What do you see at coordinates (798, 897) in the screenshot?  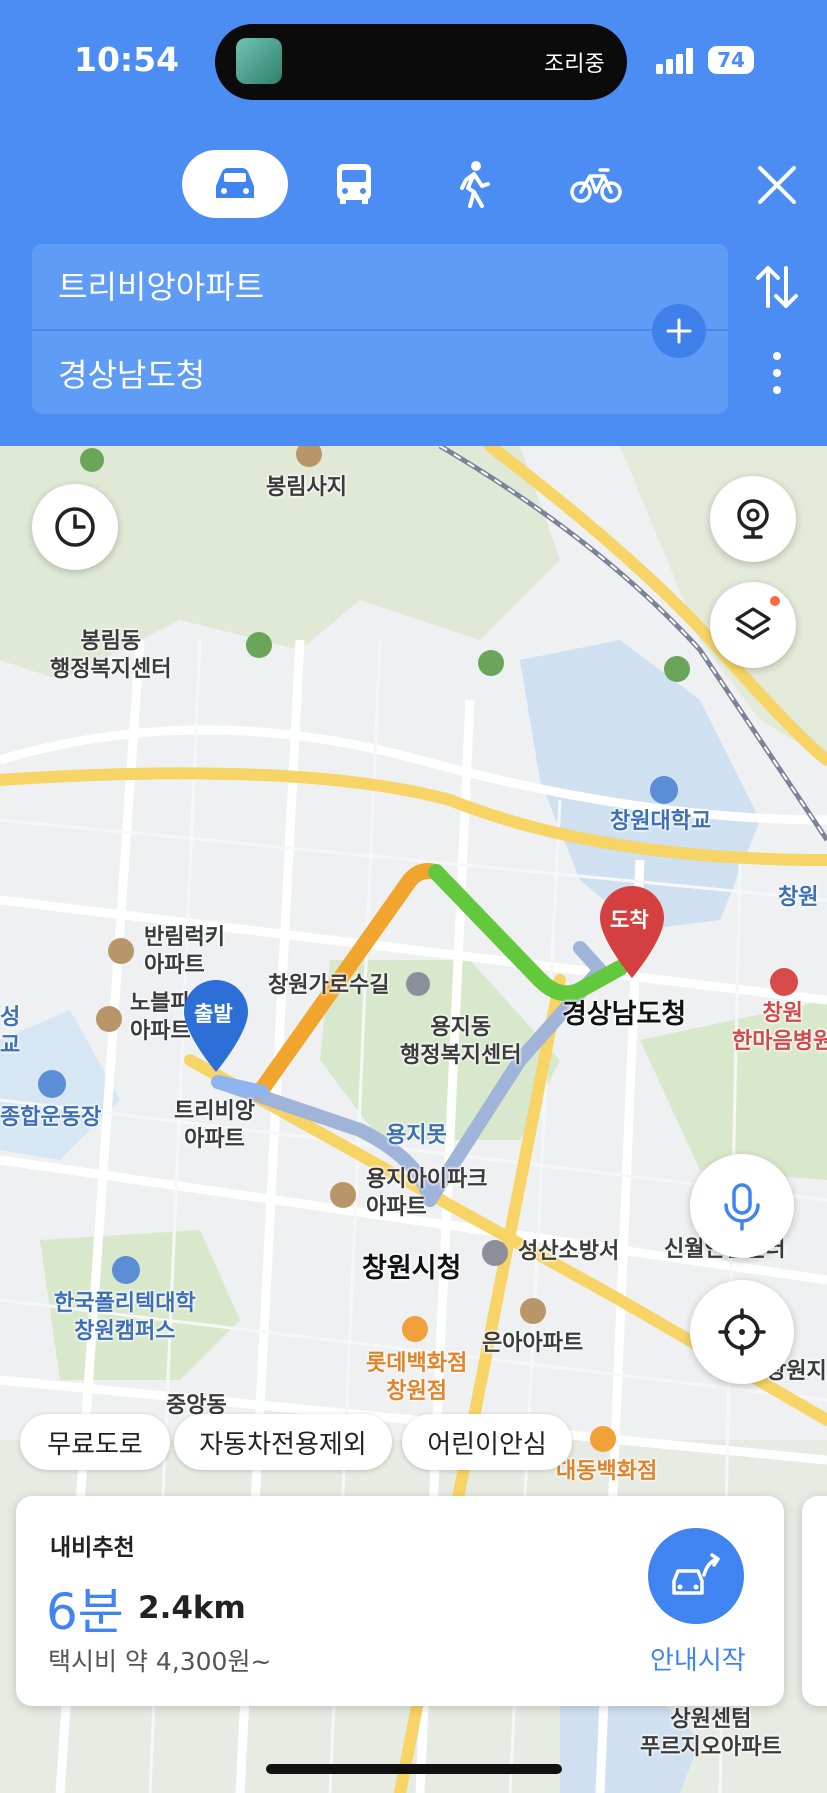 I see `map-label: 창원` at bounding box center [798, 897].